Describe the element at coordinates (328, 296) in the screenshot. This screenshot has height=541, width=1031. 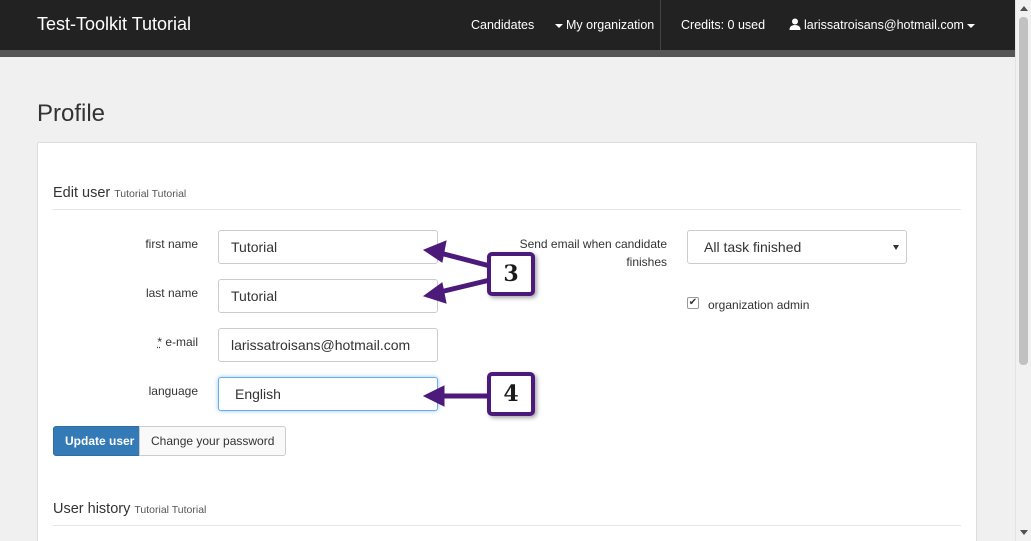
I see `last-name-field: Tutorial` at that location.